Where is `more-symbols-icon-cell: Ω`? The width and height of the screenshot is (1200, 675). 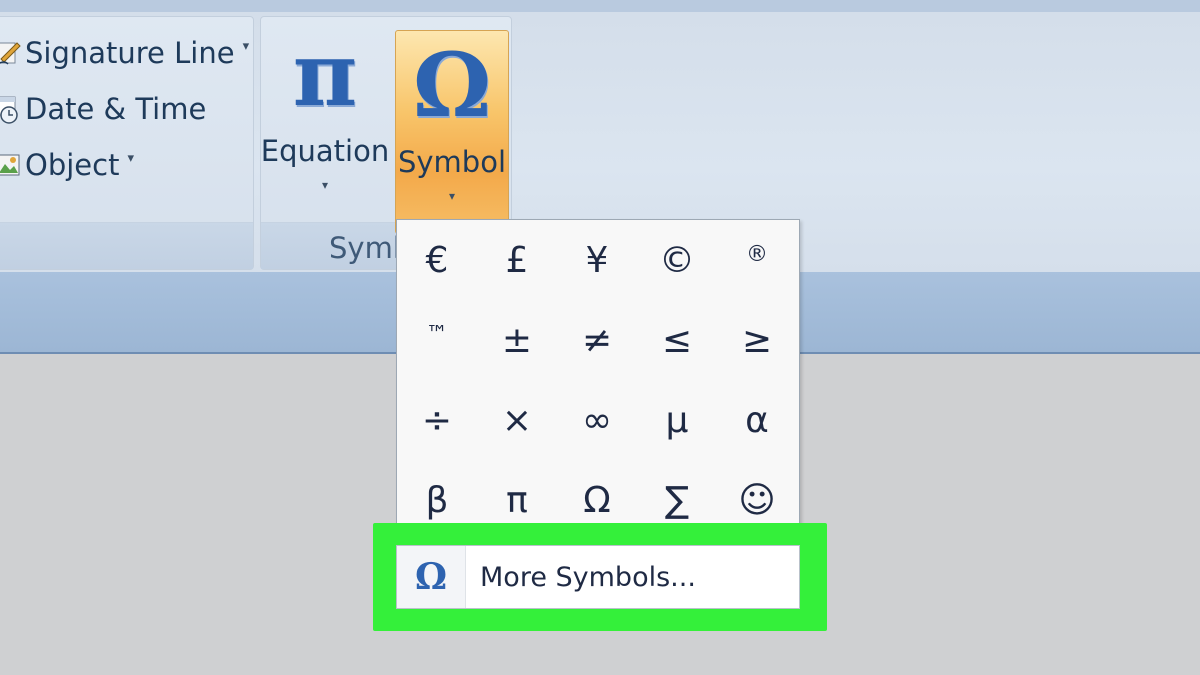
more-symbols-icon-cell: Ω is located at coordinates (431, 577).